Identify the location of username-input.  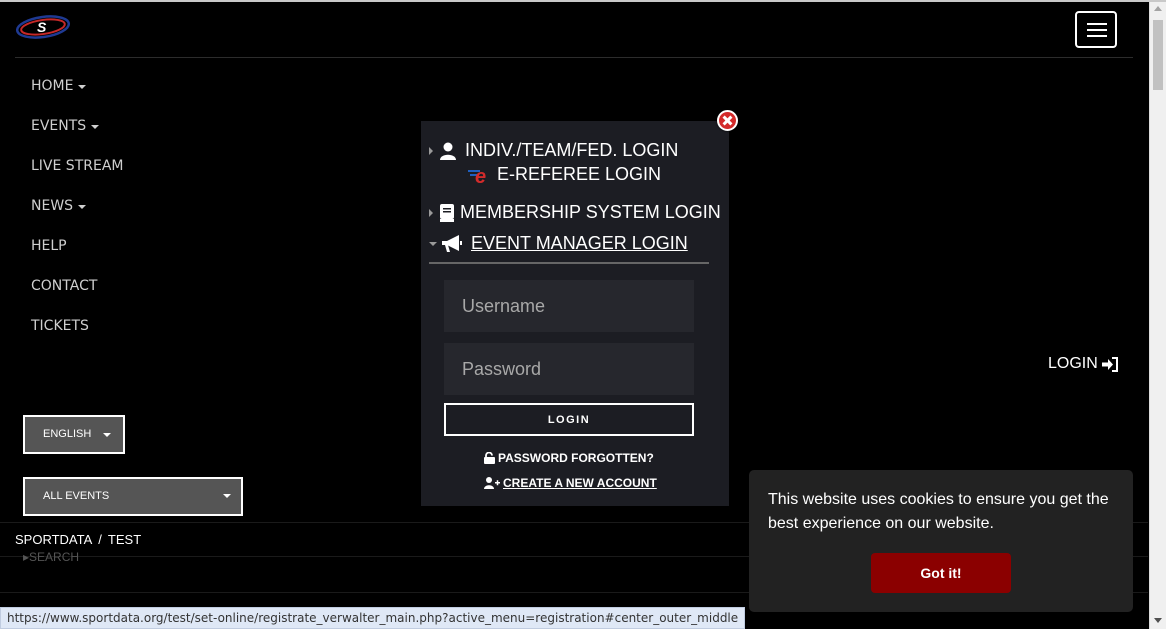
(569, 306).